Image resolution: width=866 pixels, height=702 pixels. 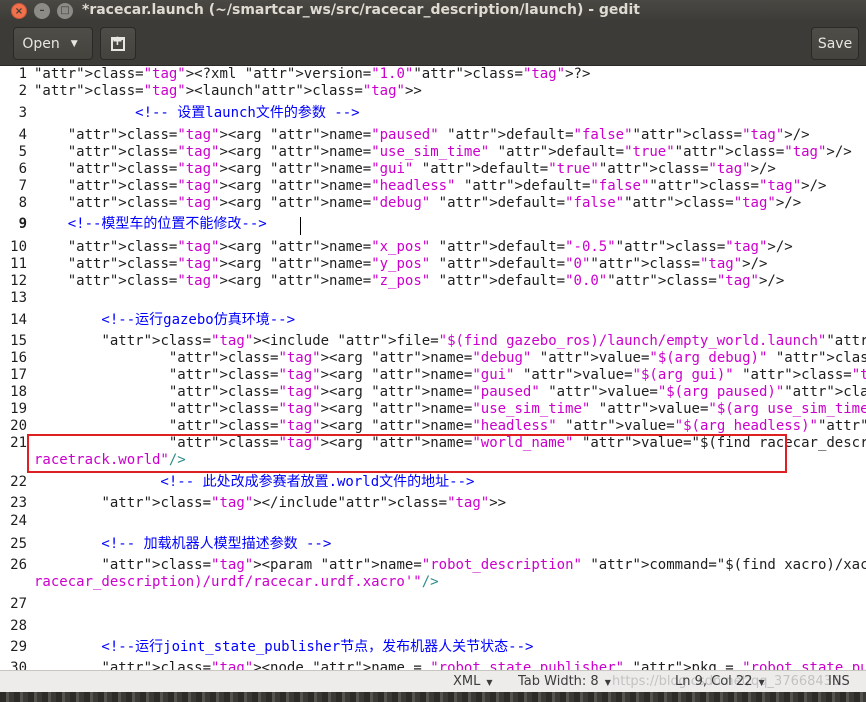 I want to click on line-number: 12, so click(x=18, y=281).